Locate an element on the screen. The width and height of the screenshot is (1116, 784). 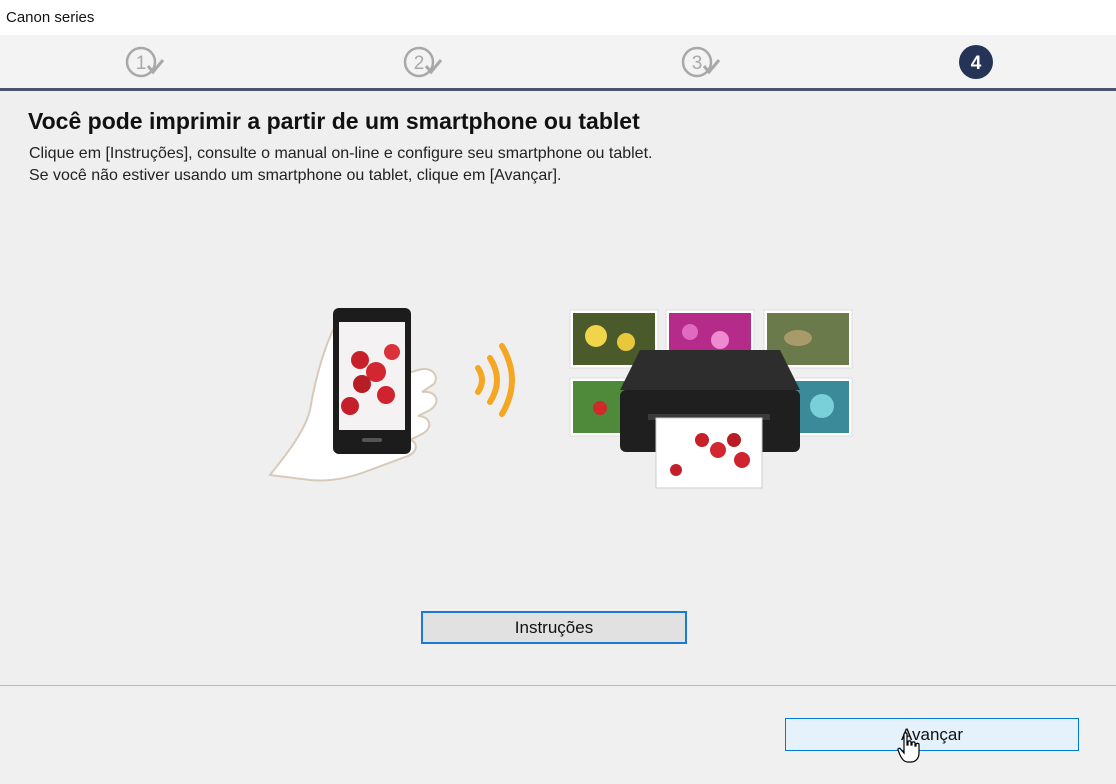
step-2-number: 2 is located at coordinates (419, 63).